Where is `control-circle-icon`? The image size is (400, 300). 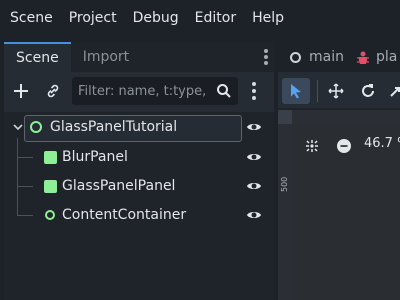 control-circle-icon is located at coordinates (36, 127).